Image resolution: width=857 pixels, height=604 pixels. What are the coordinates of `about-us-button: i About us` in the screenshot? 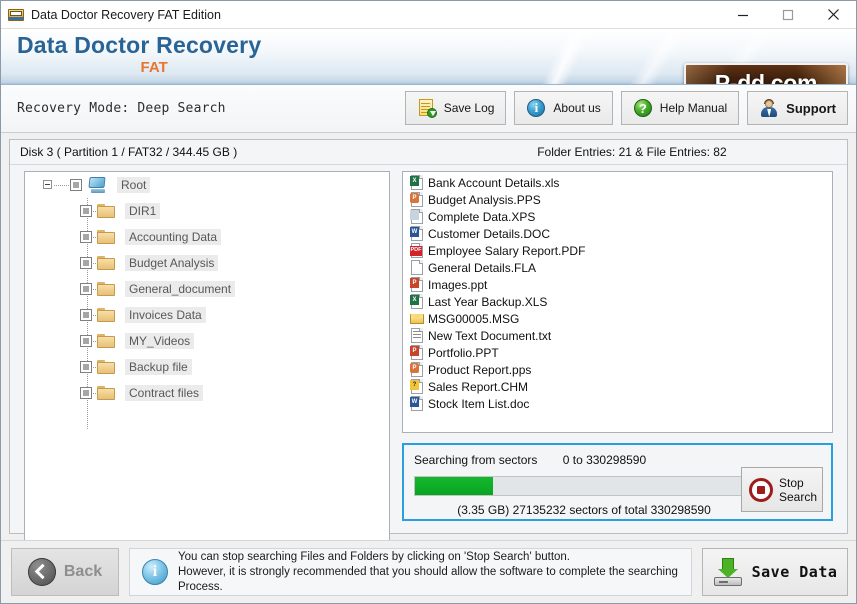 It's located at (563, 108).